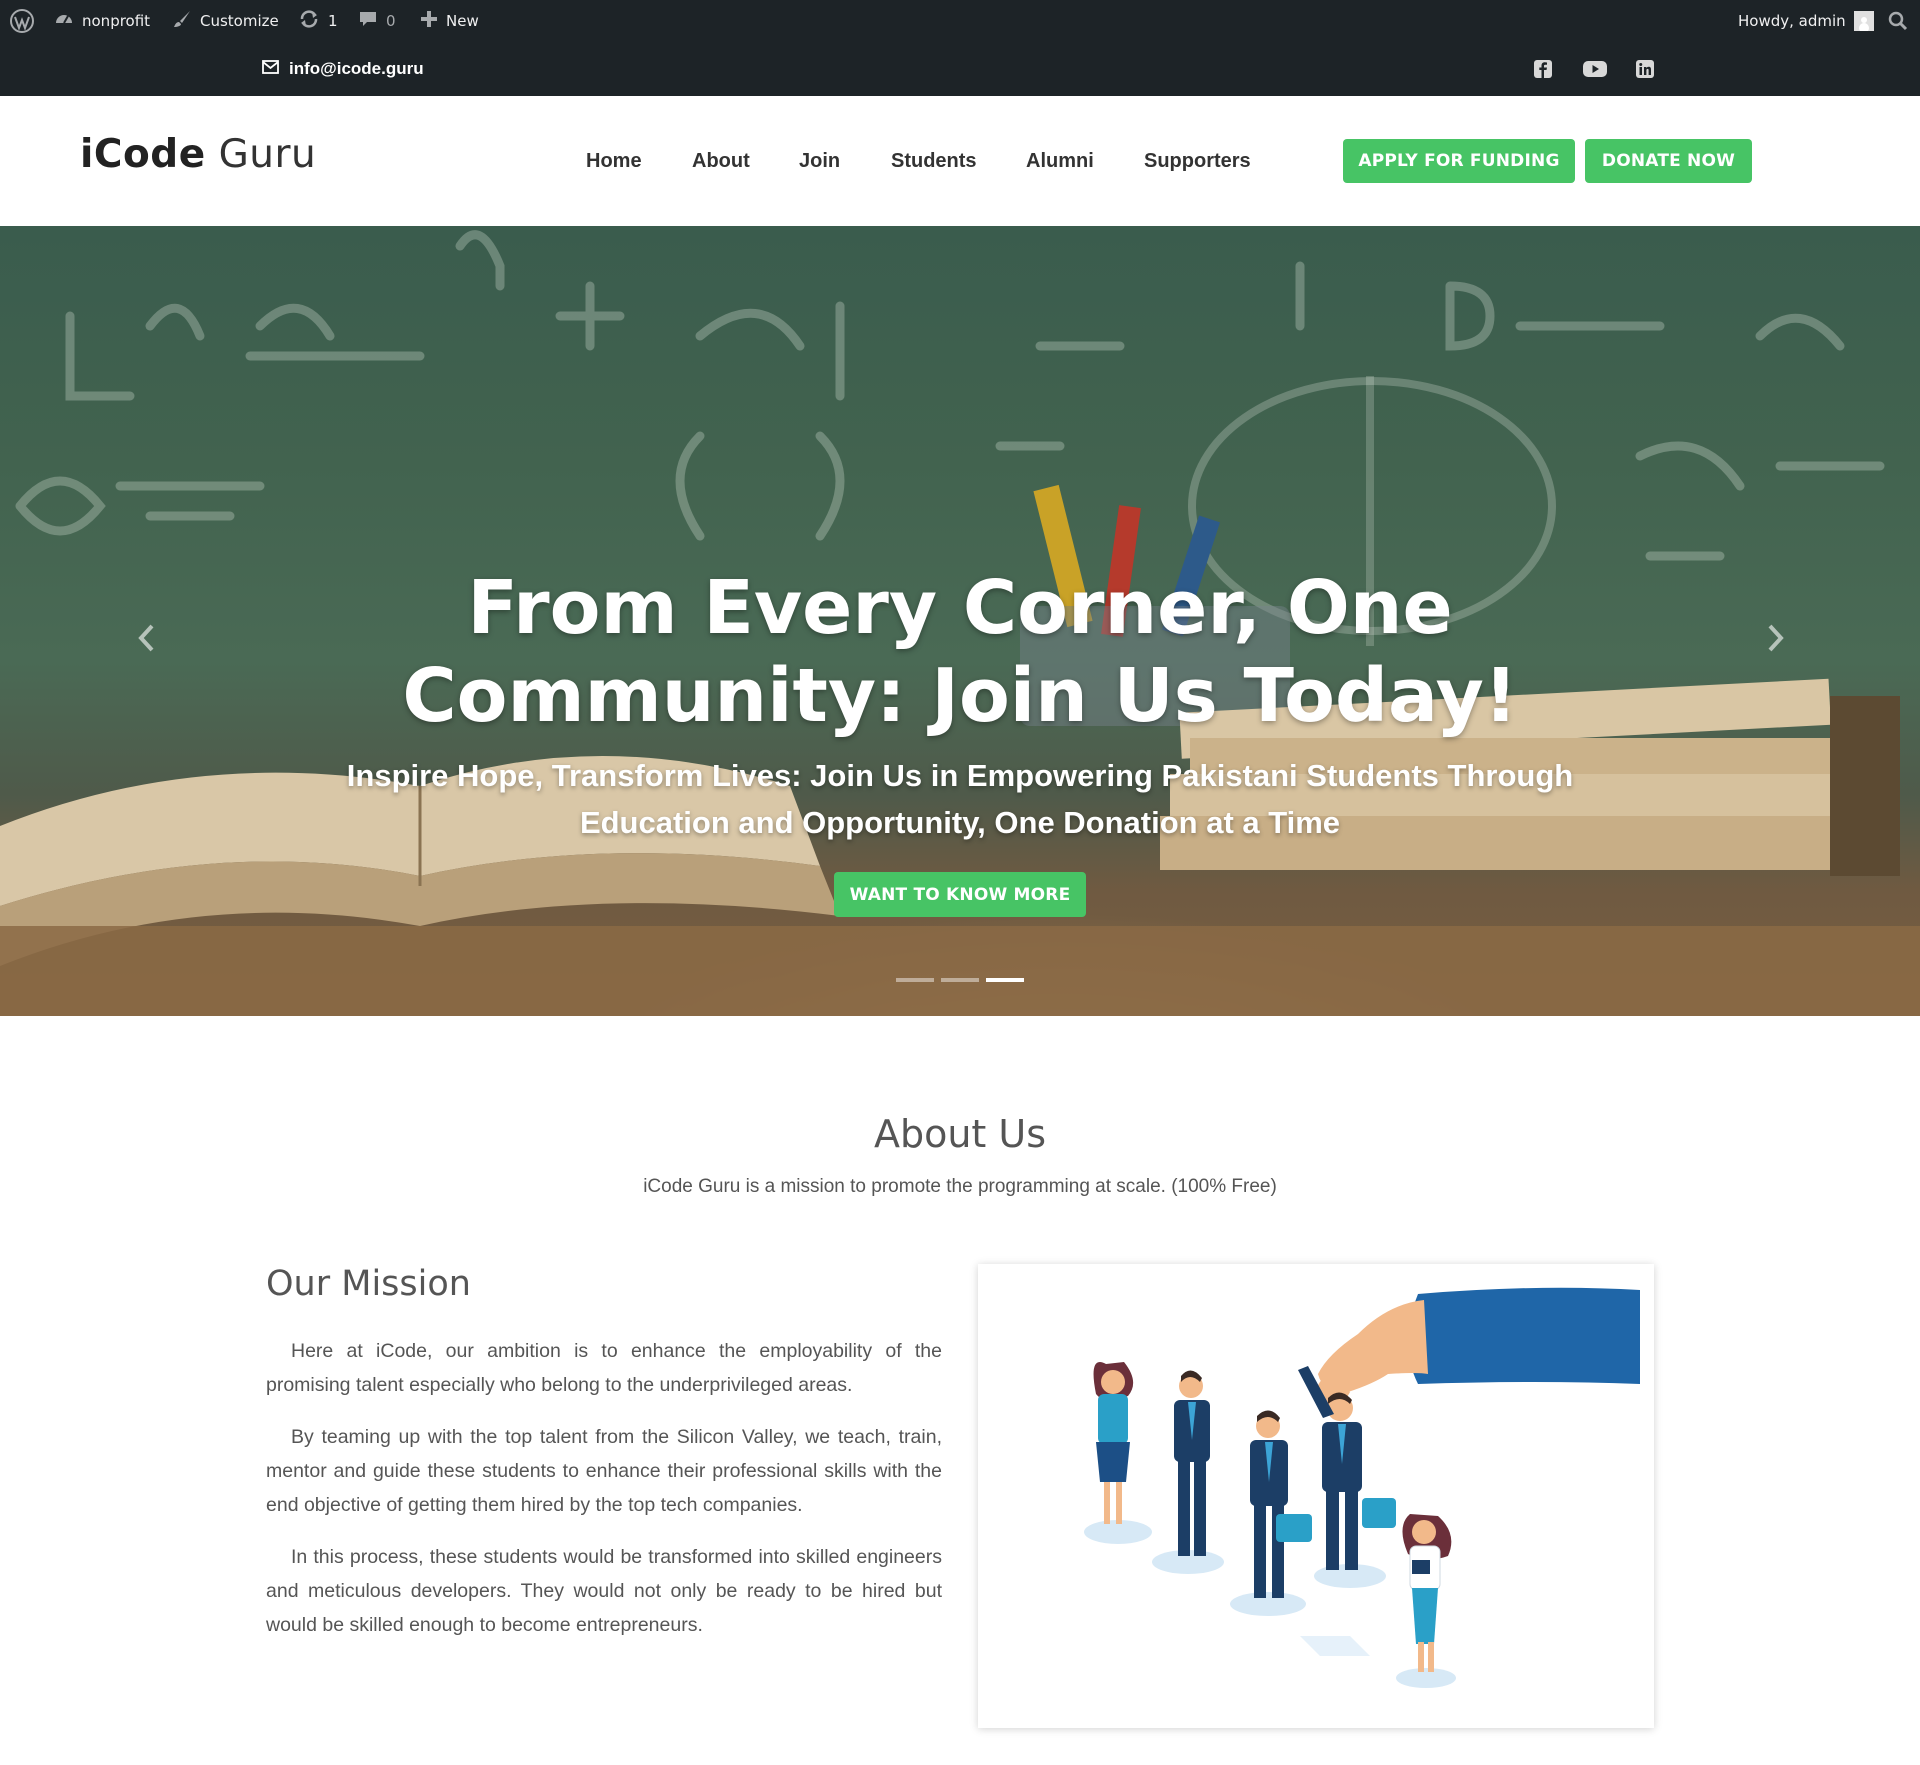 This screenshot has width=1920, height=1765. What do you see at coordinates (368, 21) in the screenshot?
I see `comment-icon` at bounding box center [368, 21].